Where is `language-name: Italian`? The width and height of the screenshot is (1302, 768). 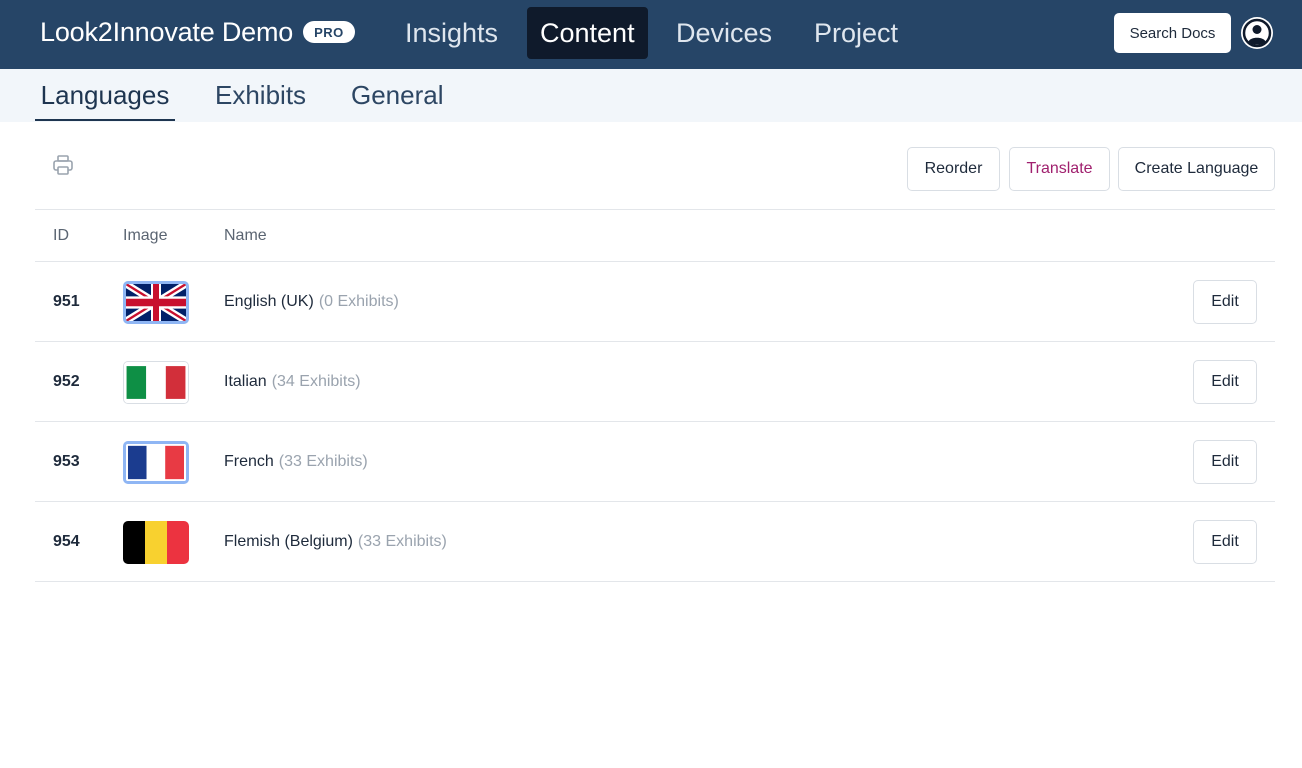 language-name: Italian is located at coordinates (245, 381).